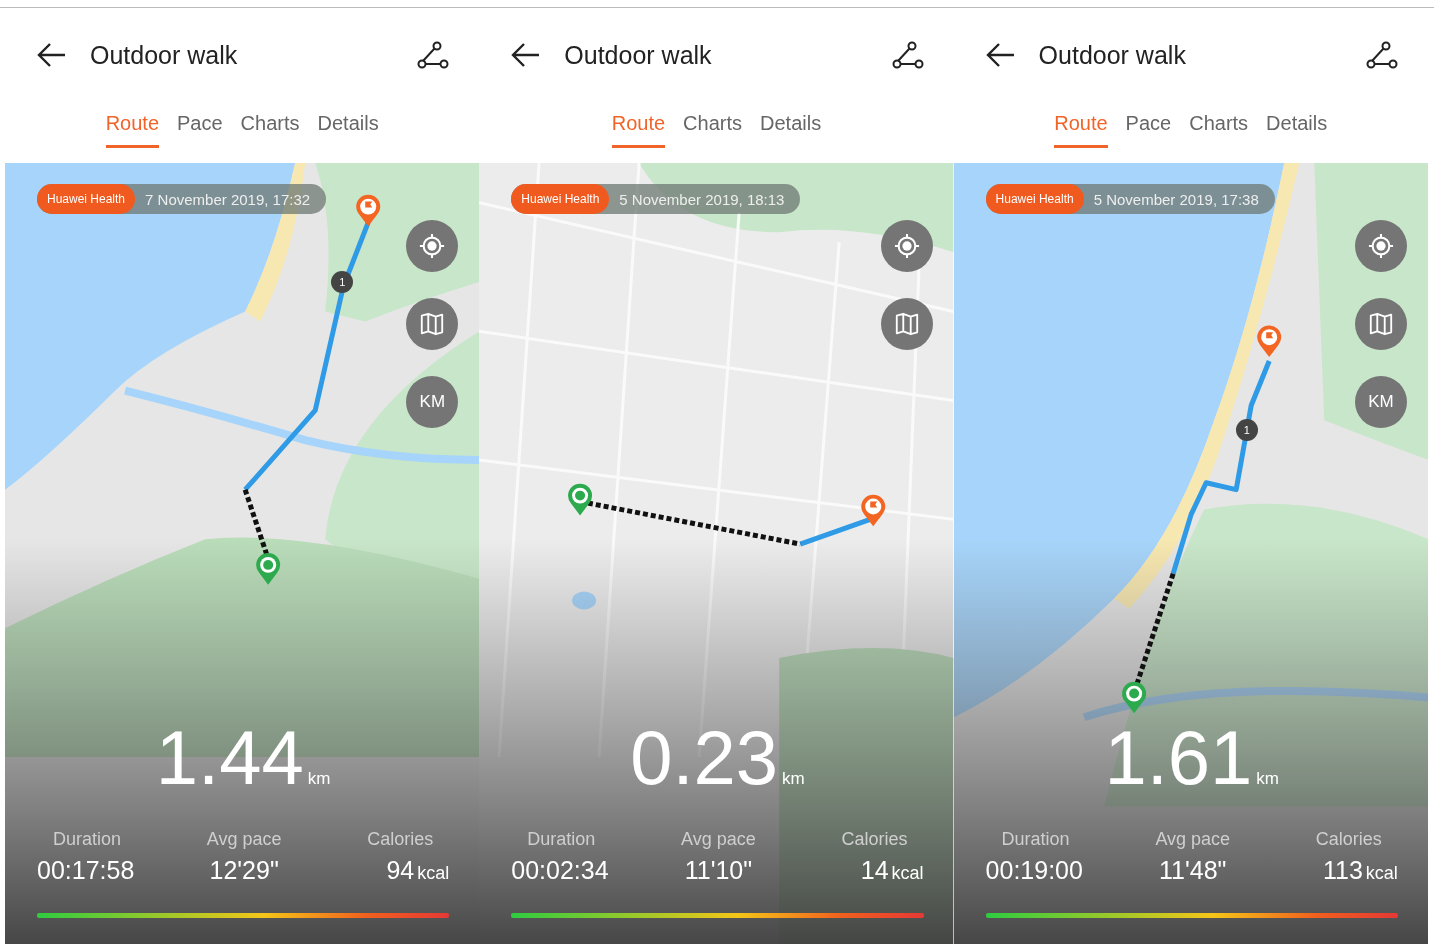 The image size is (1434, 944). What do you see at coordinates (1034, 870) in the screenshot?
I see `stat-value: 00:19:00` at bounding box center [1034, 870].